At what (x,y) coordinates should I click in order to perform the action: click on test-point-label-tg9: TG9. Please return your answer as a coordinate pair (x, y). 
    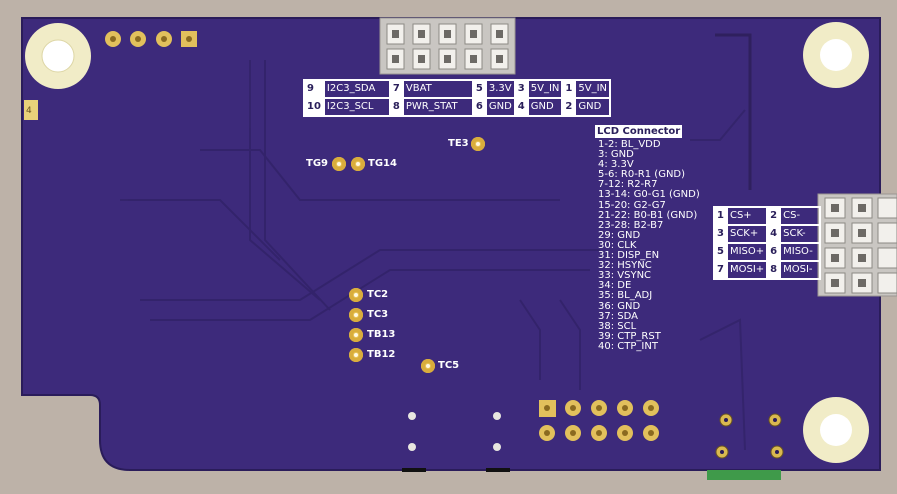
    Looking at the image, I should click on (317, 163).